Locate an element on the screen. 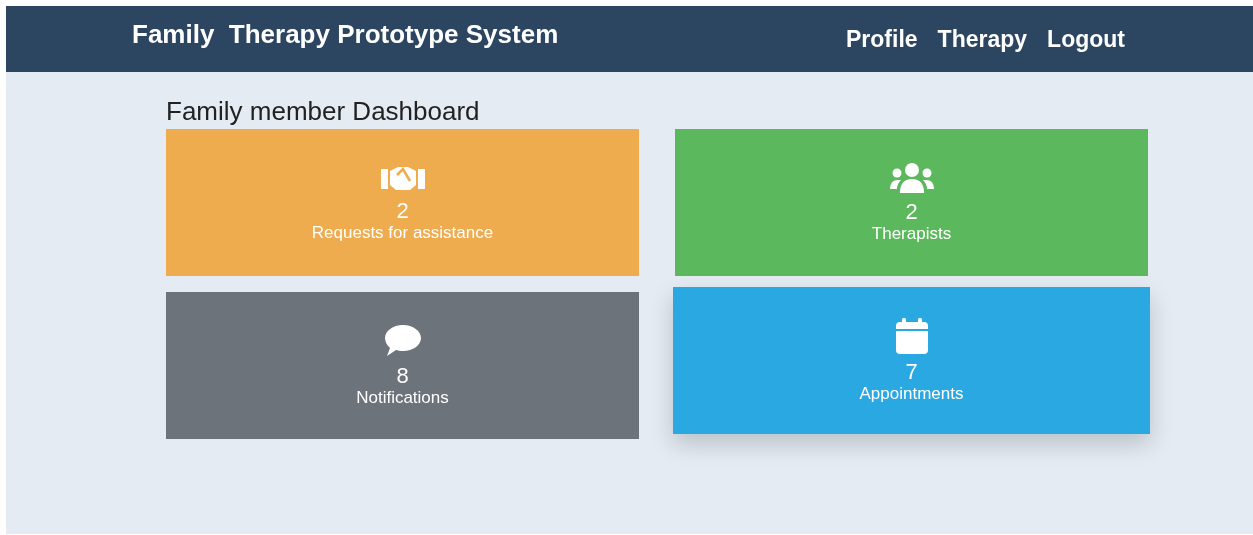  card-count: 8 is located at coordinates (402, 375).